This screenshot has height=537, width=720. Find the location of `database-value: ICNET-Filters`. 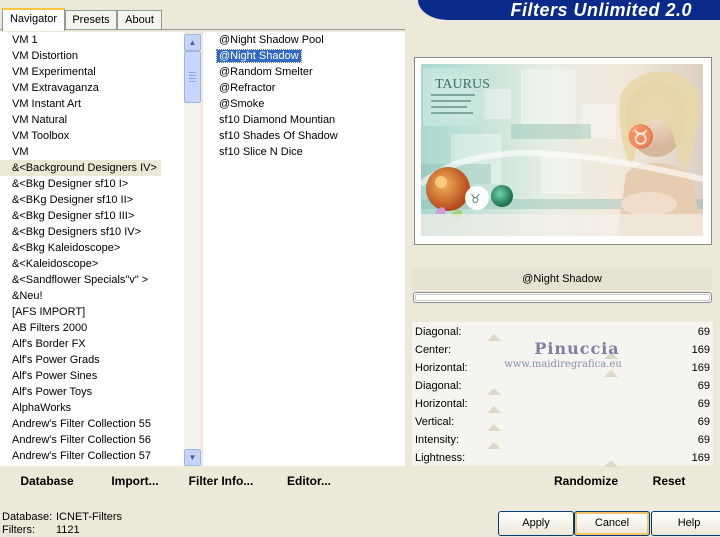

database-value: ICNET-Filters is located at coordinates (89, 517).